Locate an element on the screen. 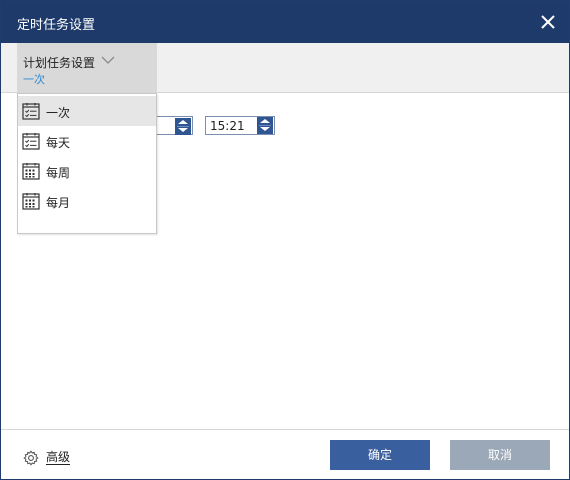 Image resolution: width=570 pixels, height=480 pixels. schedule-type-dropdown: 计划任务设置 一次 is located at coordinates (87, 68).